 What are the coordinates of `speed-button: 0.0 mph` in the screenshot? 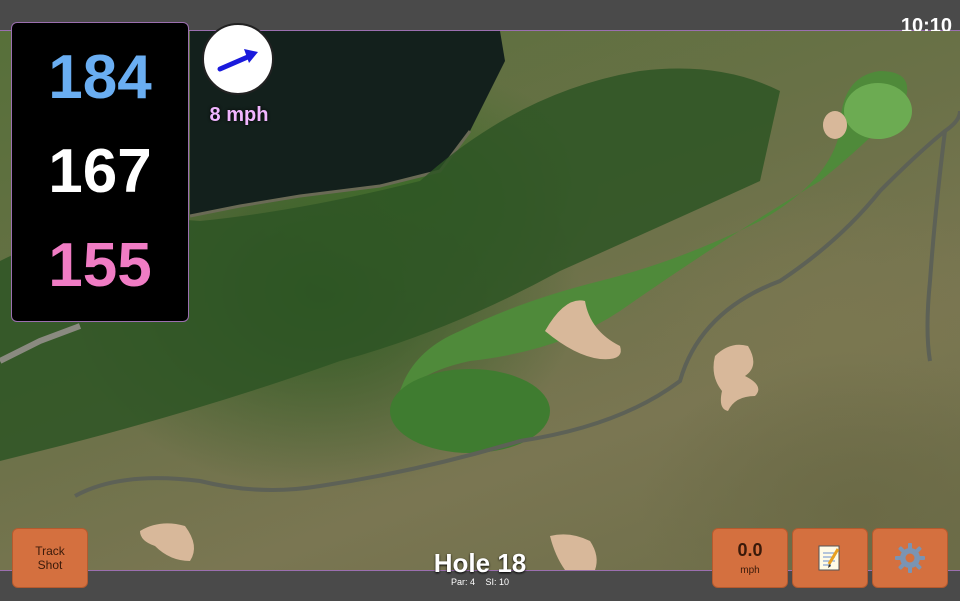 It's located at (750, 558).